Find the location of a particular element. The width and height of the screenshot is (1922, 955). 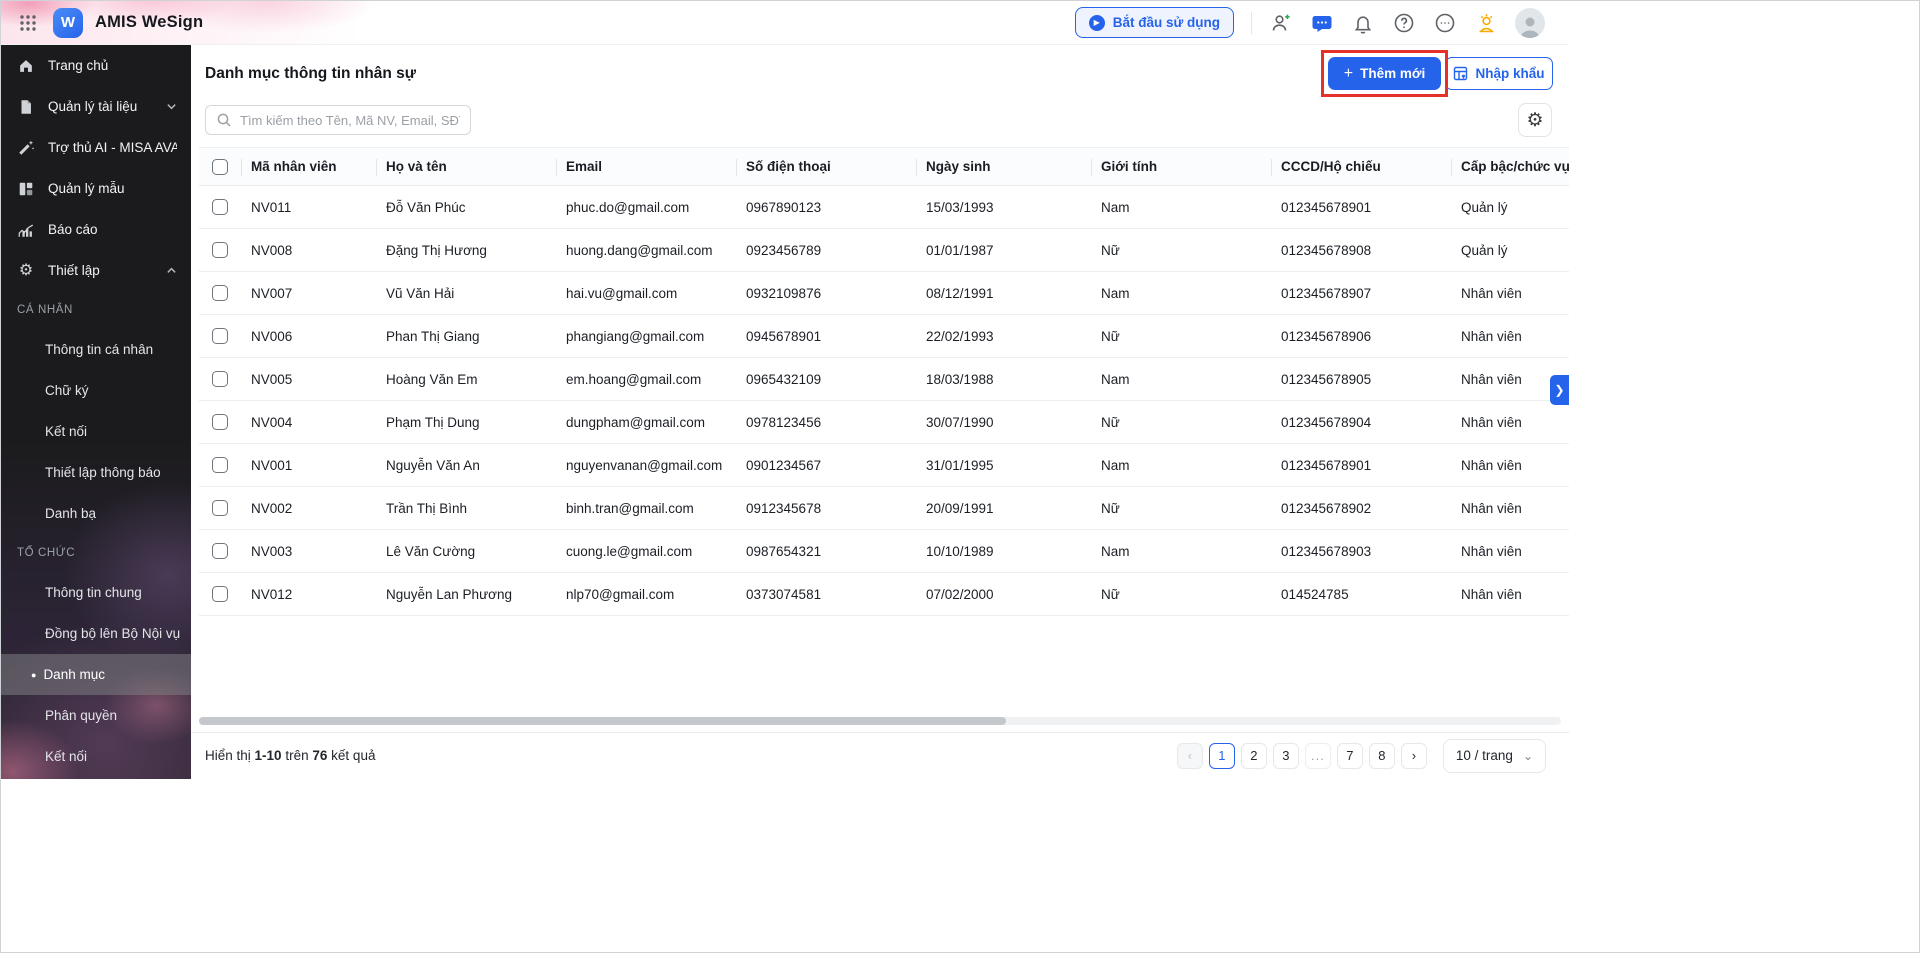

gear-icon: ⚙ is located at coordinates (26, 270).